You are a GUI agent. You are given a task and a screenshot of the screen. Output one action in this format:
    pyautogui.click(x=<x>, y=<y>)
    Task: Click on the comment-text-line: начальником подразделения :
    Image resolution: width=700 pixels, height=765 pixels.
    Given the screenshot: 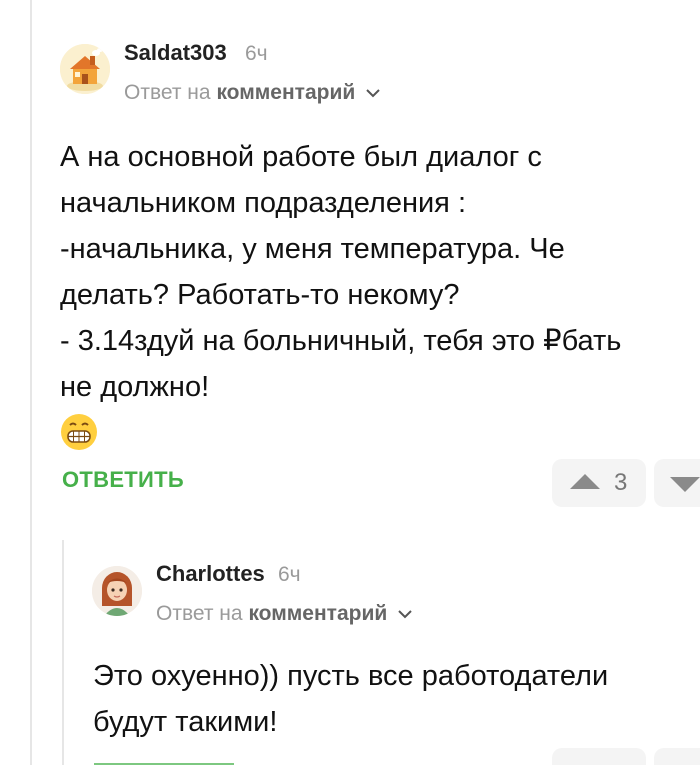 What is the action you would take?
    pyautogui.click(x=263, y=203)
    